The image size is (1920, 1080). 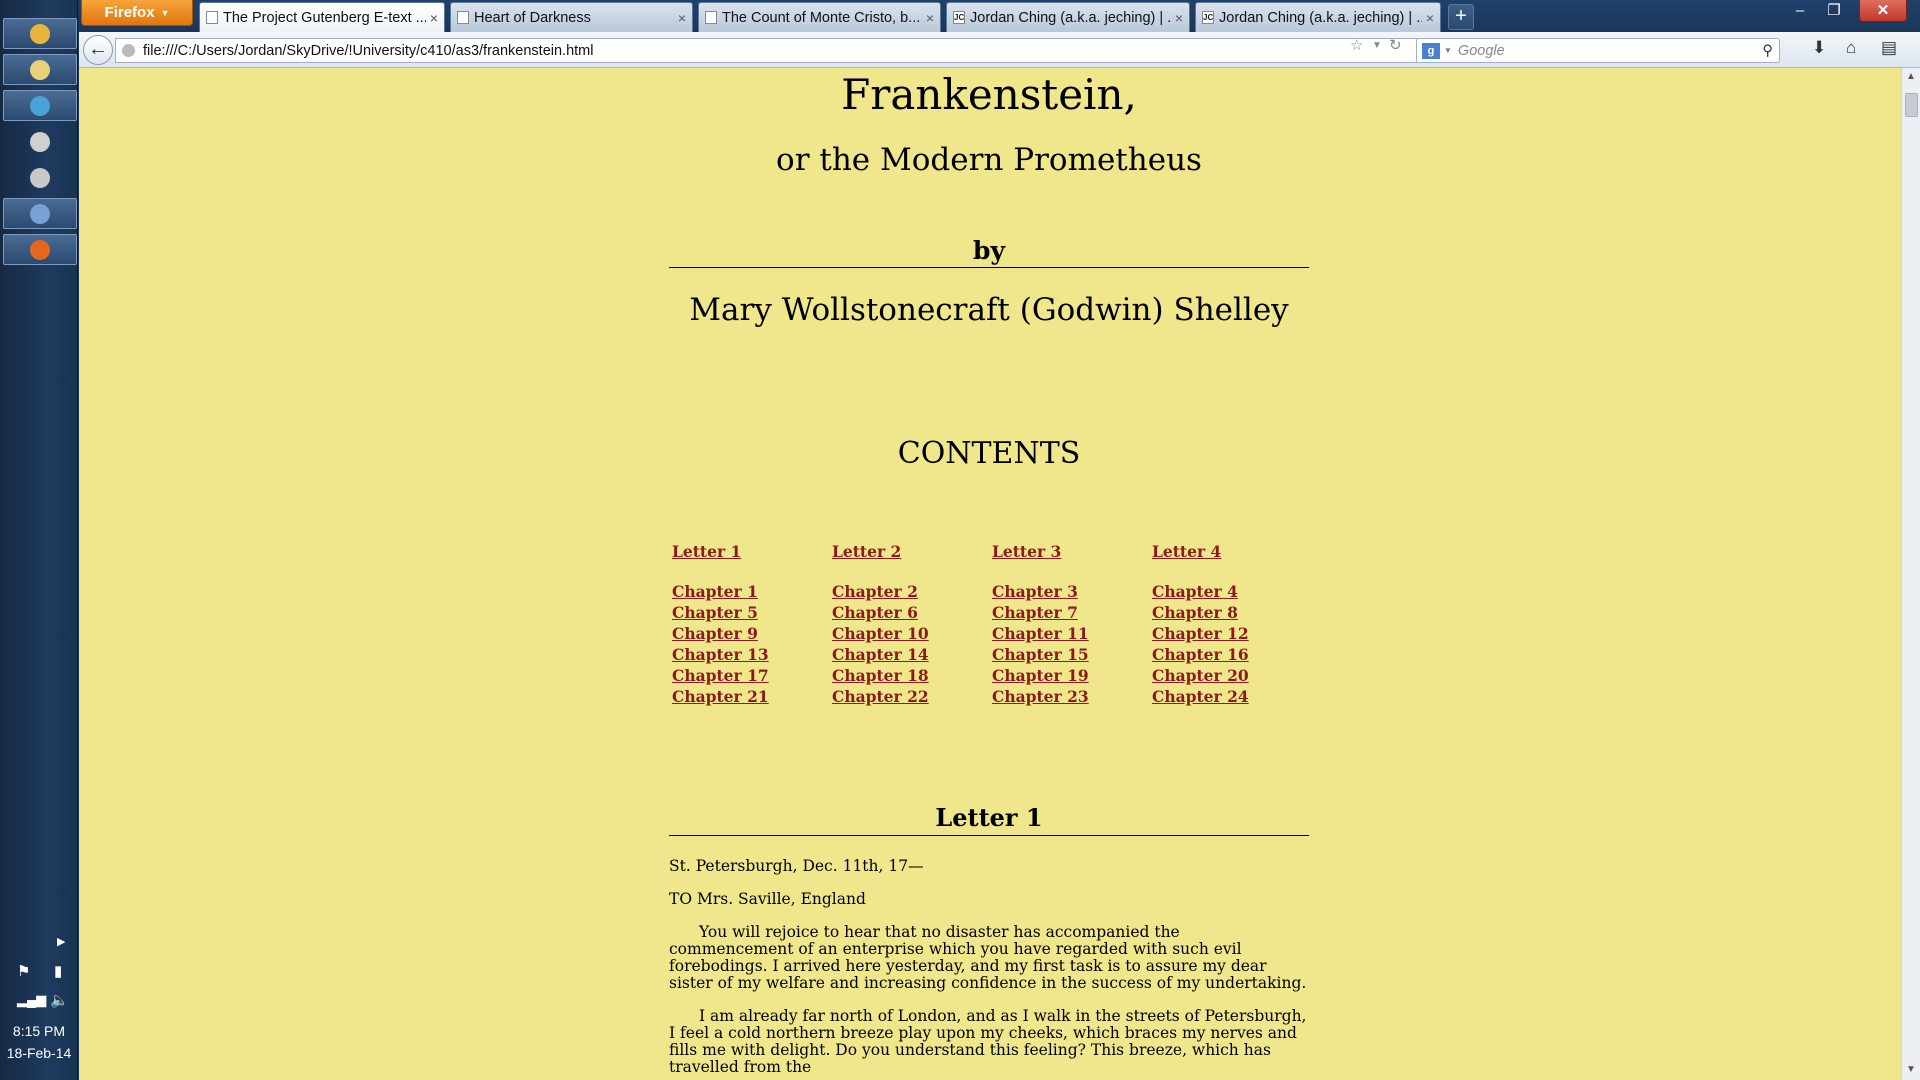 What do you see at coordinates (1395, 45) in the screenshot?
I see `reload-icon: ↻` at bounding box center [1395, 45].